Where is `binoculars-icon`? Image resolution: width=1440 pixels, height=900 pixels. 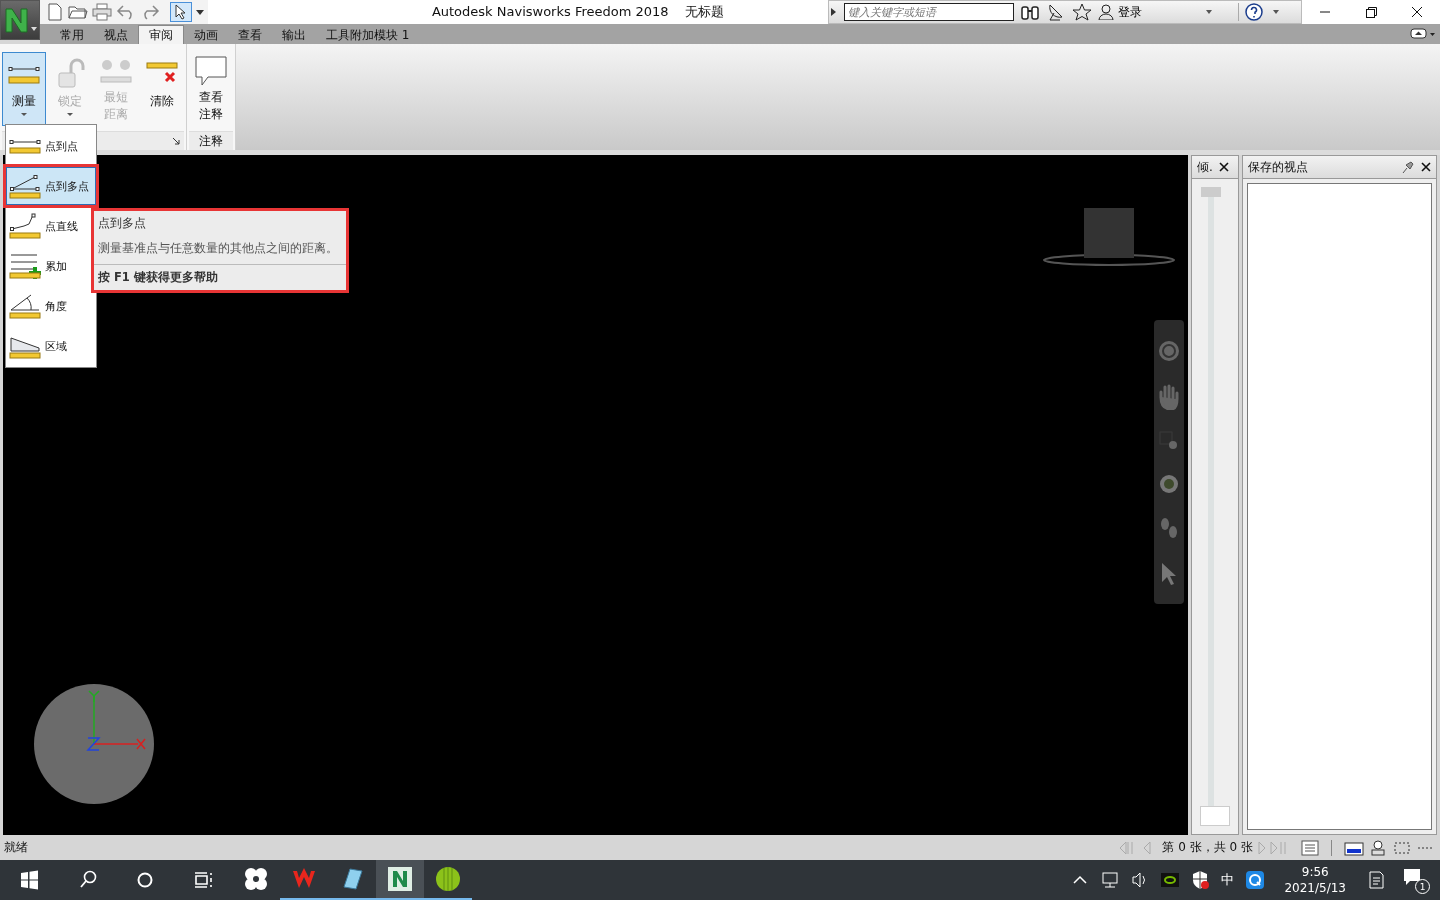 binoculars-icon is located at coordinates (1030, 12).